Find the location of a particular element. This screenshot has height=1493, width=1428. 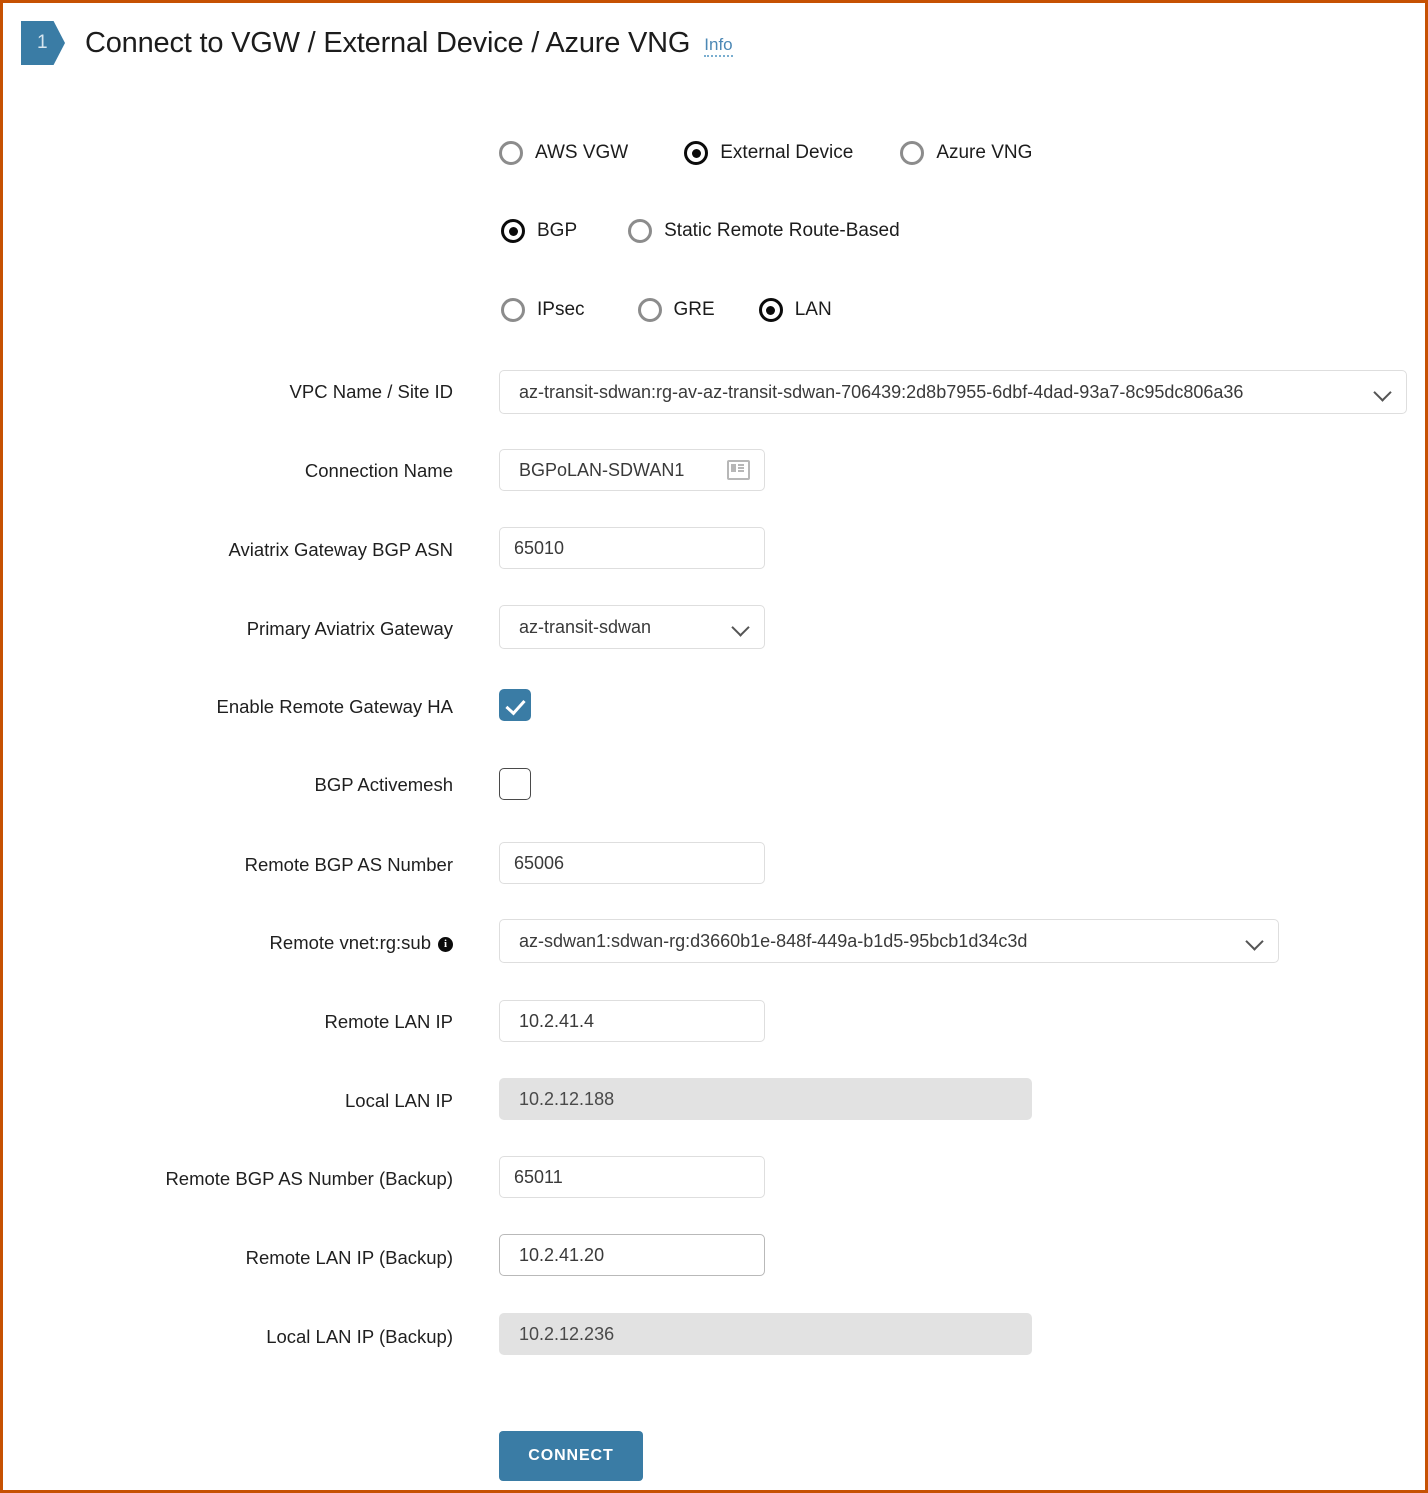

radio-option-static-remote-route-based: Static Remote Route-Based is located at coordinates (764, 231).